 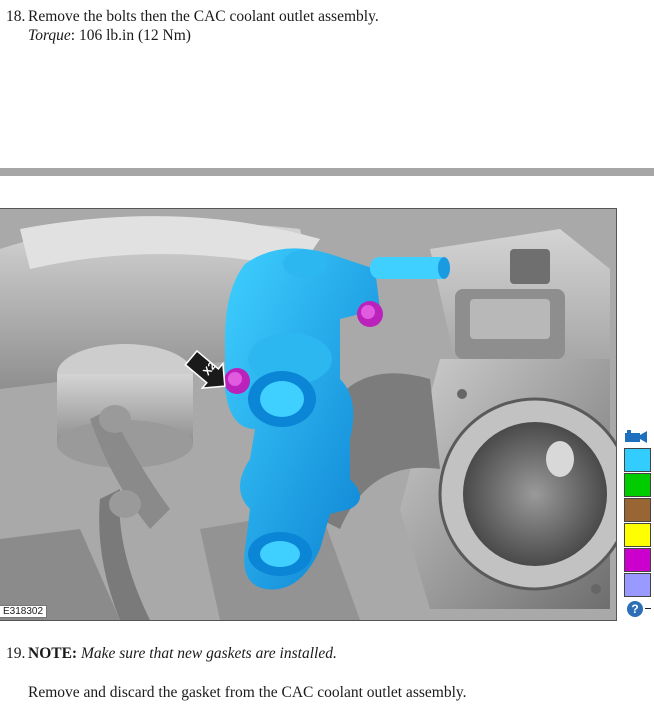 I want to click on figure-id: E318302, so click(x=24, y=611).